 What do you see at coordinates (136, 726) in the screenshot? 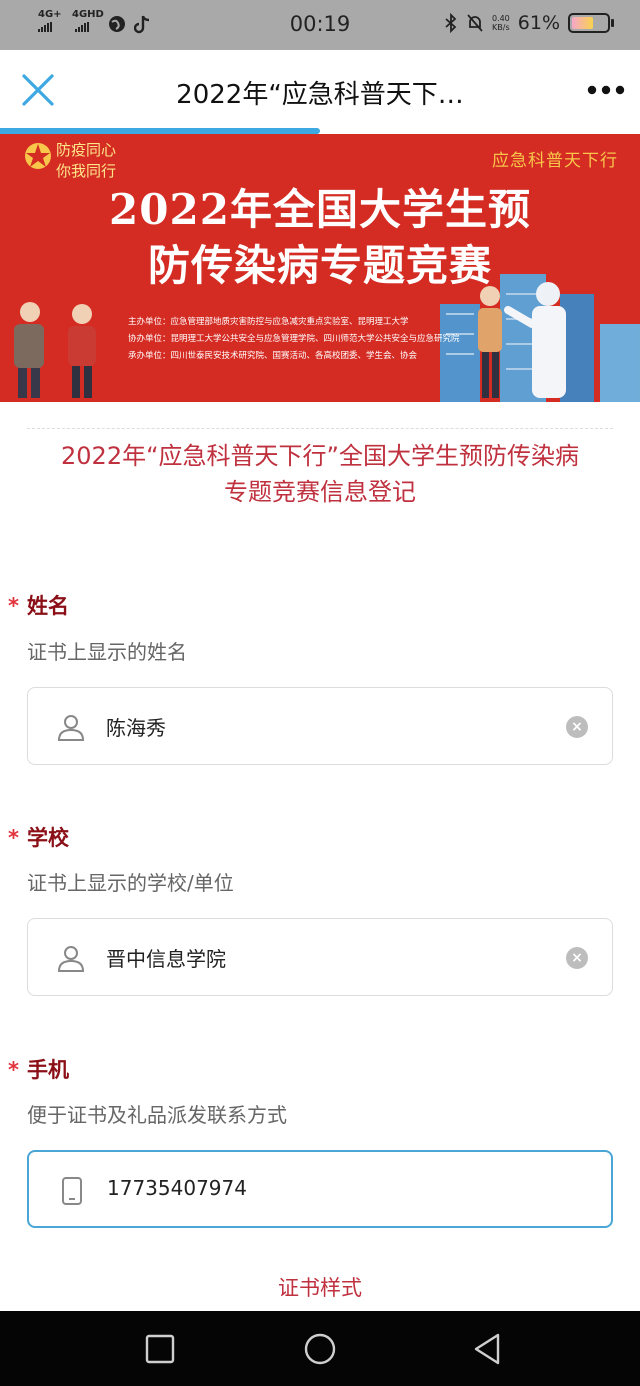
I see `name-value: 陈海秀` at bounding box center [136, 726].